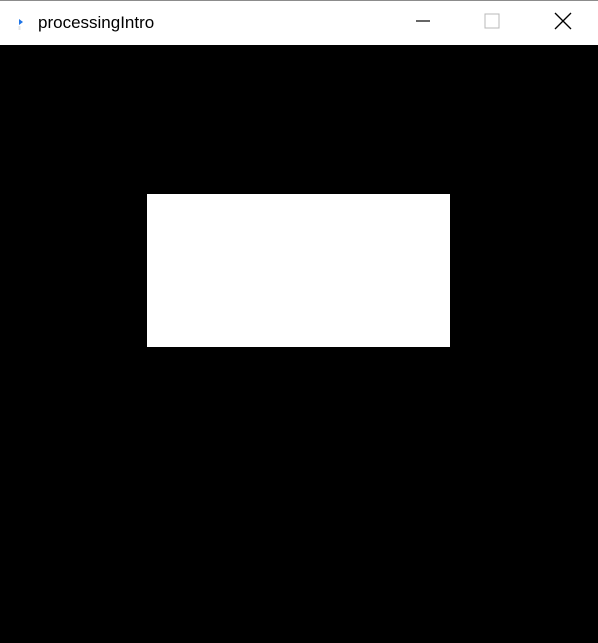 Image resolution: width=598 pixels, height=643 pixels. I want to click on maximize-icon, so click(492, 23).